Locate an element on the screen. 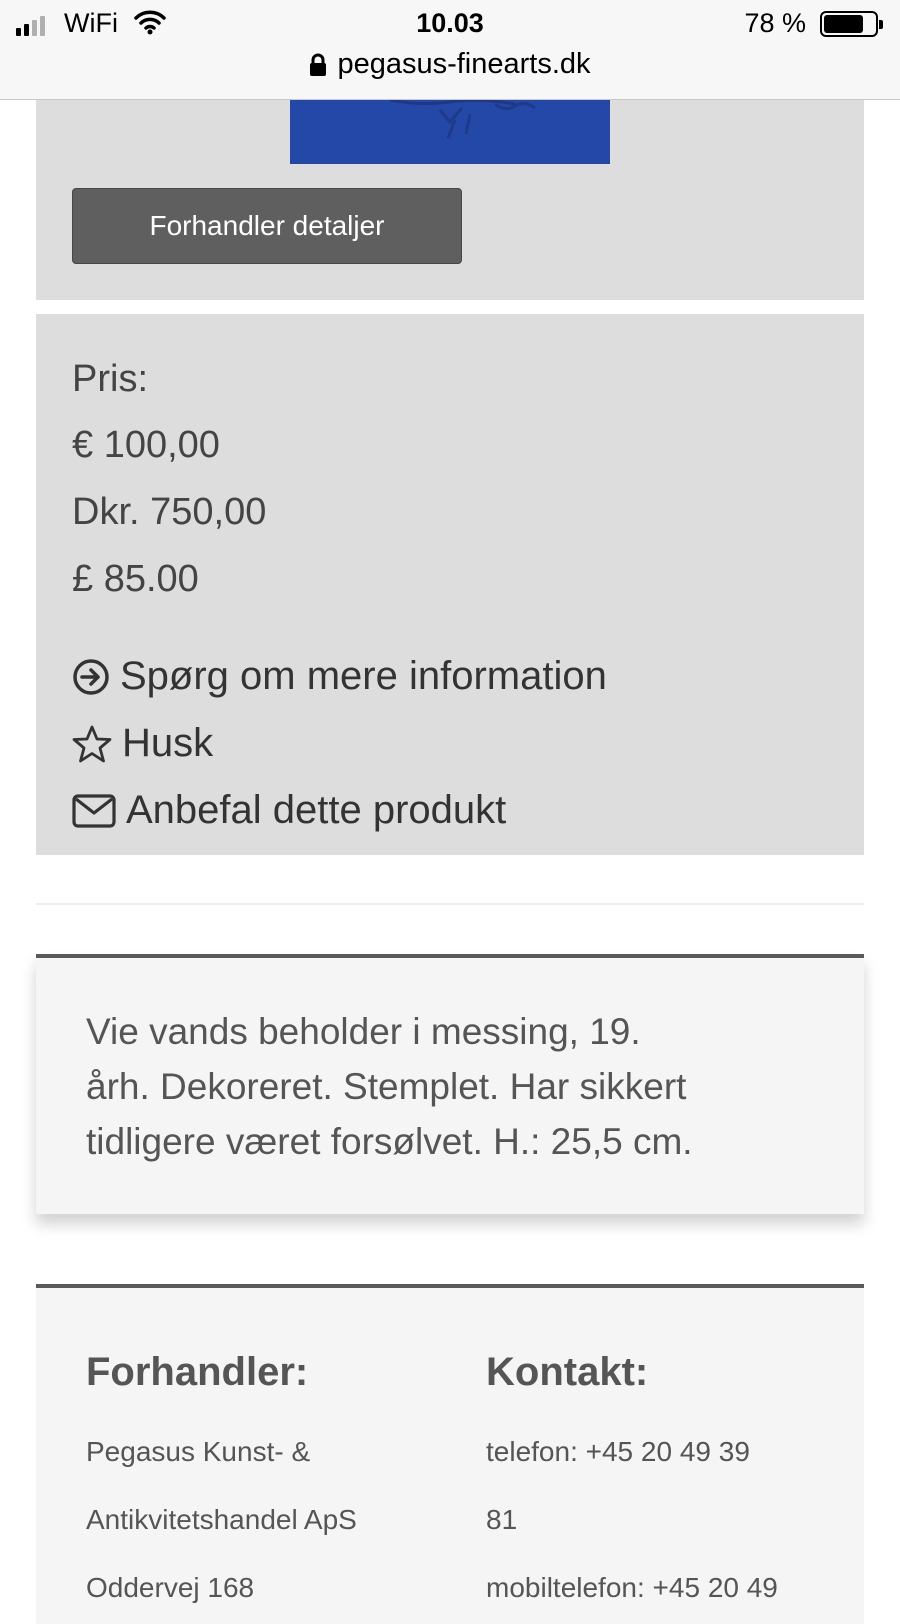 The image size is (900, 1624). section-divider is located at coordinates (450, 904).